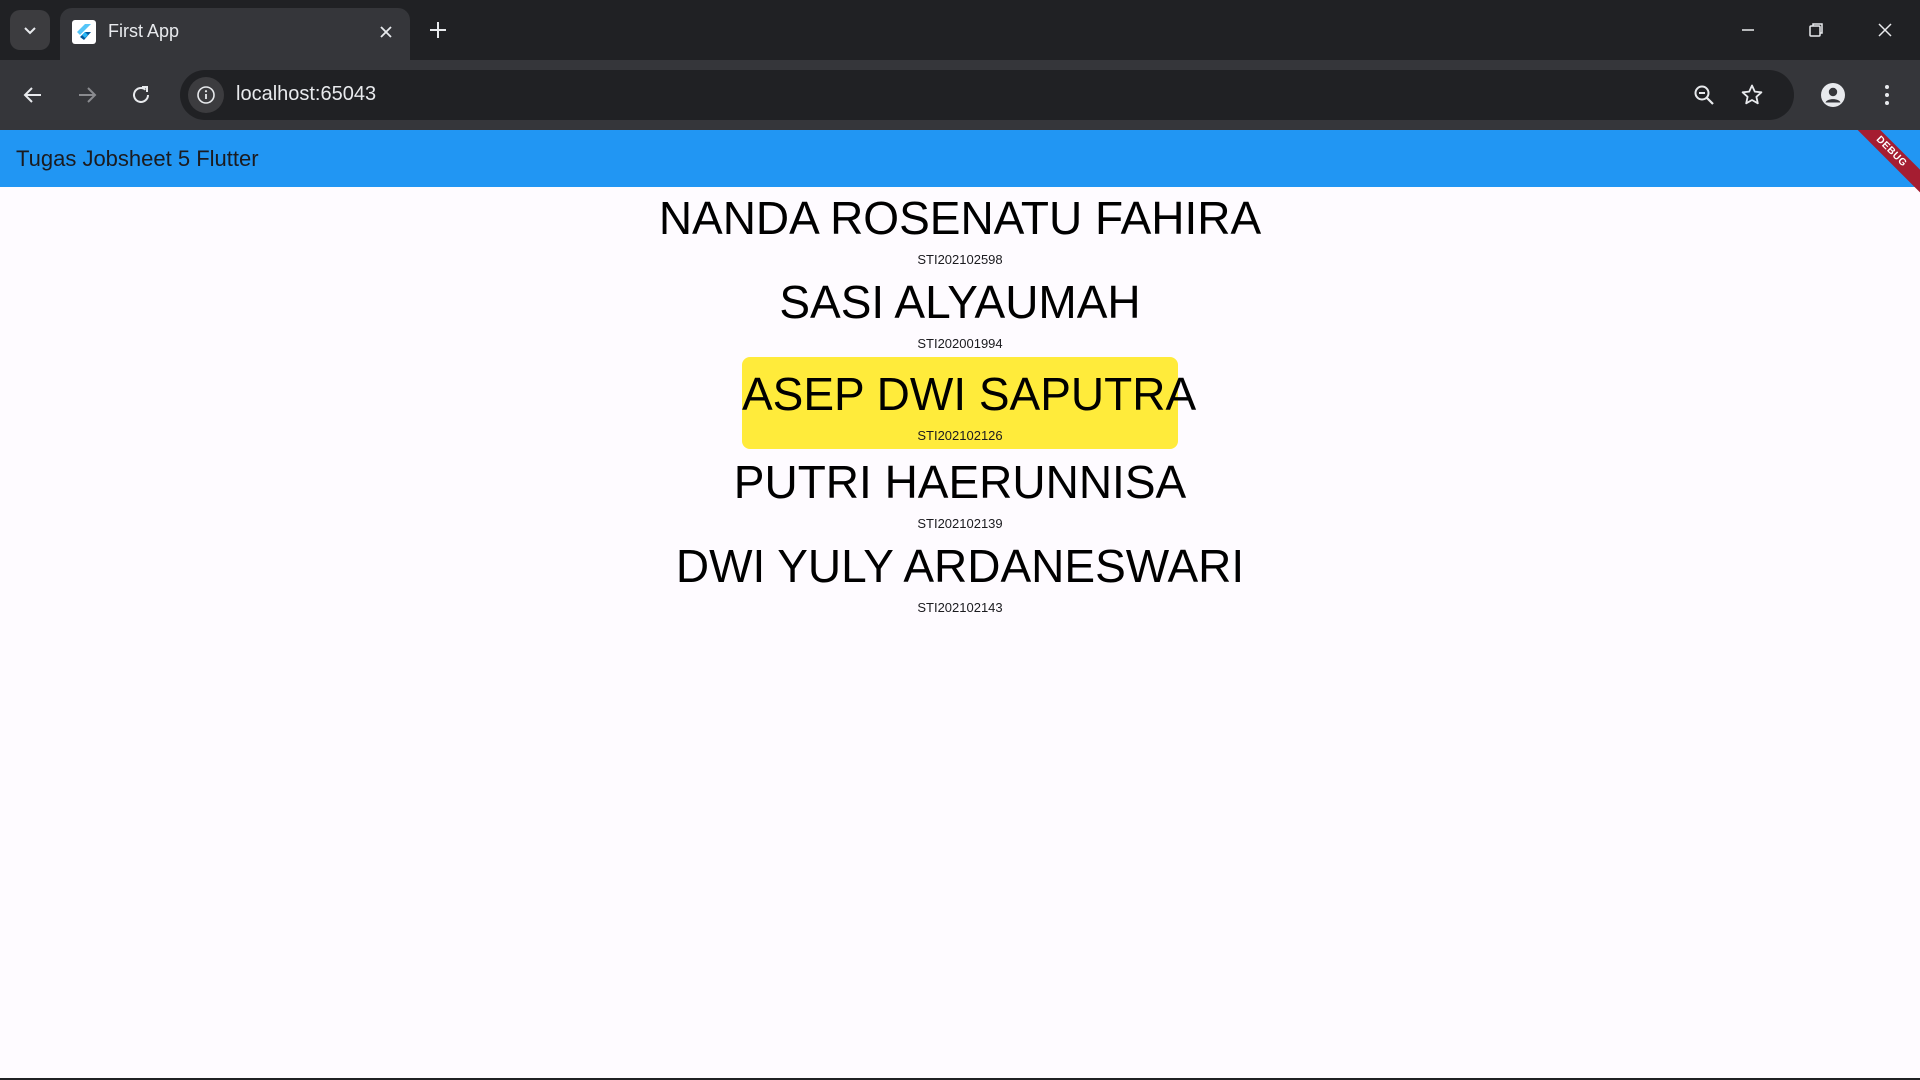  I want to click on tab-title: First App, so click(144, 31).